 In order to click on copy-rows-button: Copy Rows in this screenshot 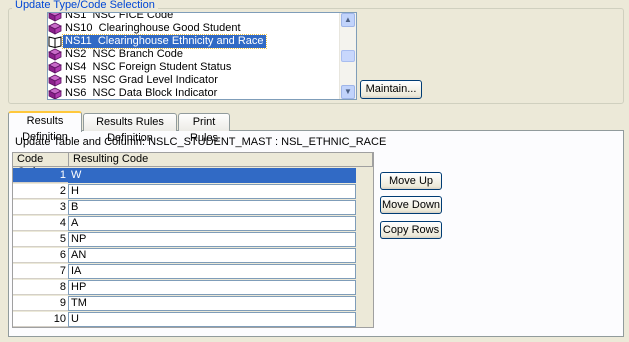, I will do `click(411, 230)`.